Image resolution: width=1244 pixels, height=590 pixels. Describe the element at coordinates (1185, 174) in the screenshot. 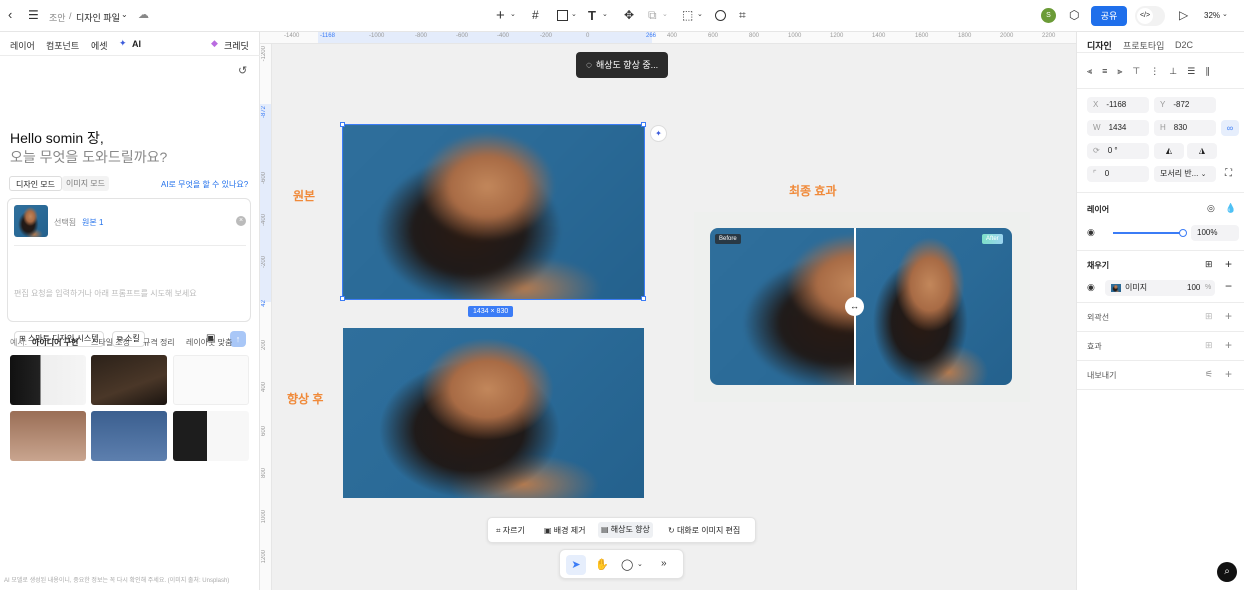

I see `corner-mode-select: 모서리 반... ⌄` at that location.